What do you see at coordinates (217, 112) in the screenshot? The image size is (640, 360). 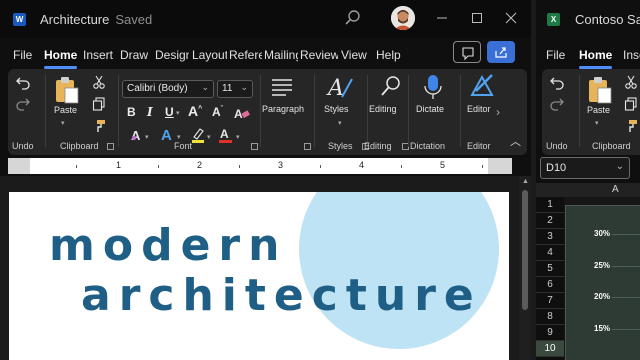 I see `shrink-font-button: Aˇ` at bounding box center [217, 112].